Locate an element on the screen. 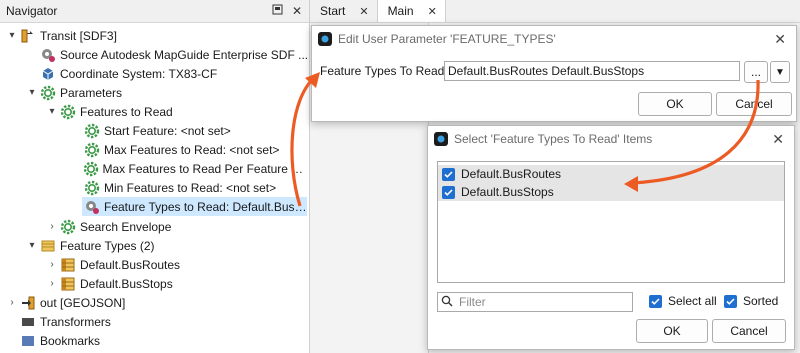  tree-item-feature-types: ▾ Feature Types (2) is located at coordinates (154, 245).